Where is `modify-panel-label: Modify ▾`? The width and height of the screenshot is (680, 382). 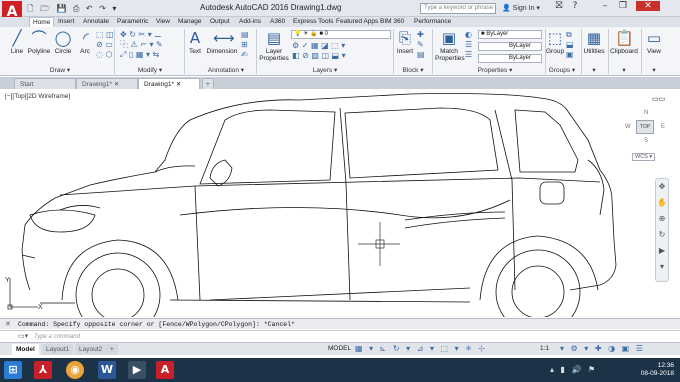
modify-panel-label: Modify ▾ is located at coordinates (150, 70).